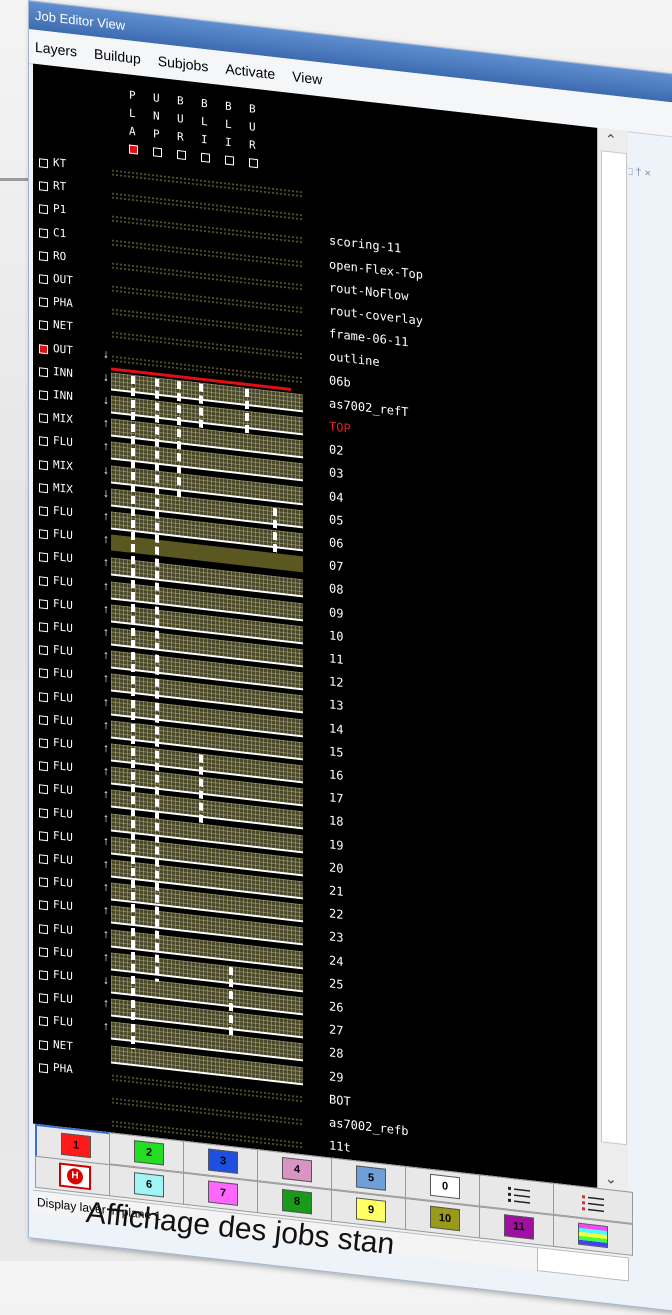 The width and height of the screenshot is (672, 1315). Describe the element at coordinates (336, 960) in the screenshot. I see `layer-name-label: 24` at that location.